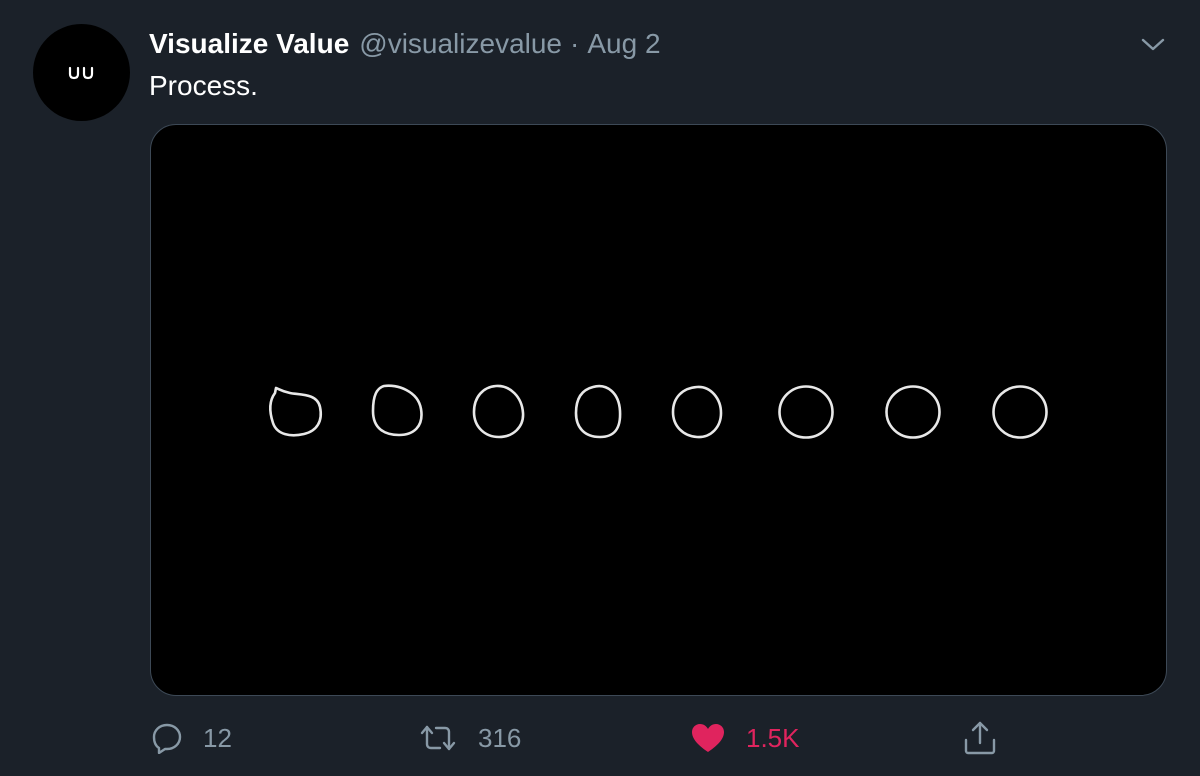 This screenshot has height=776, width=1200. I want to click on visualize-value-logo-icon, so click(80, 72).